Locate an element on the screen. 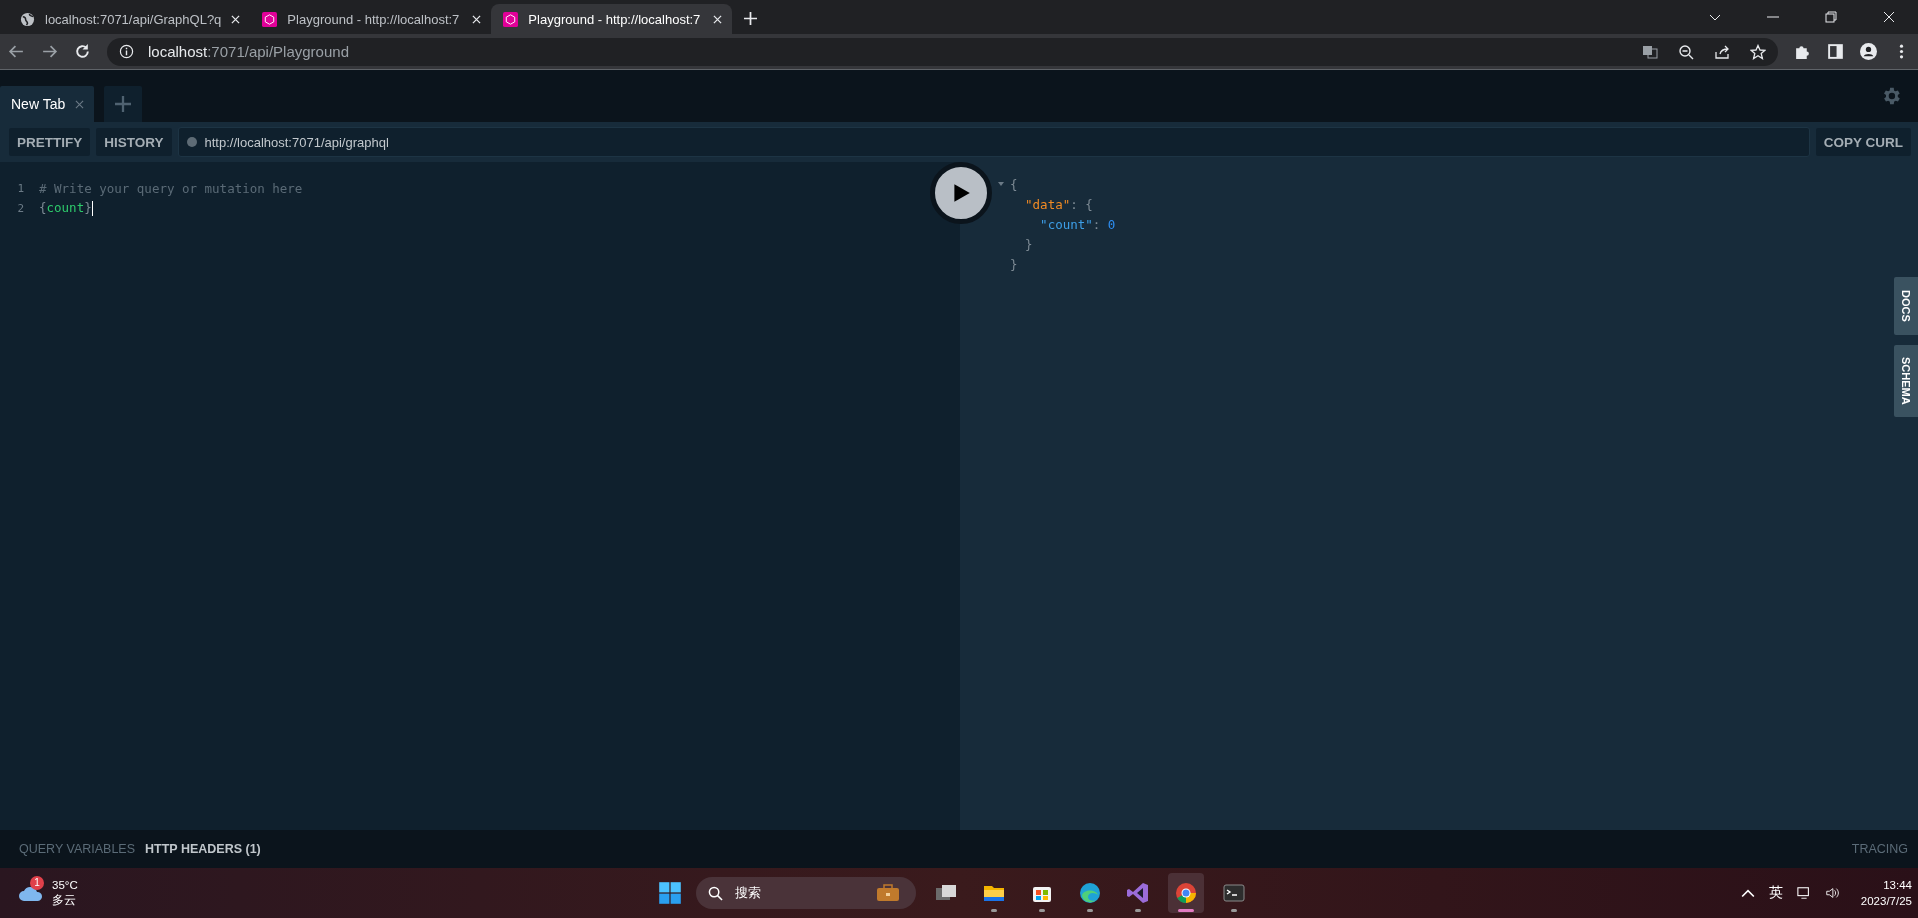  collapse-arrow-icon is located at coordinates (1001, 184).